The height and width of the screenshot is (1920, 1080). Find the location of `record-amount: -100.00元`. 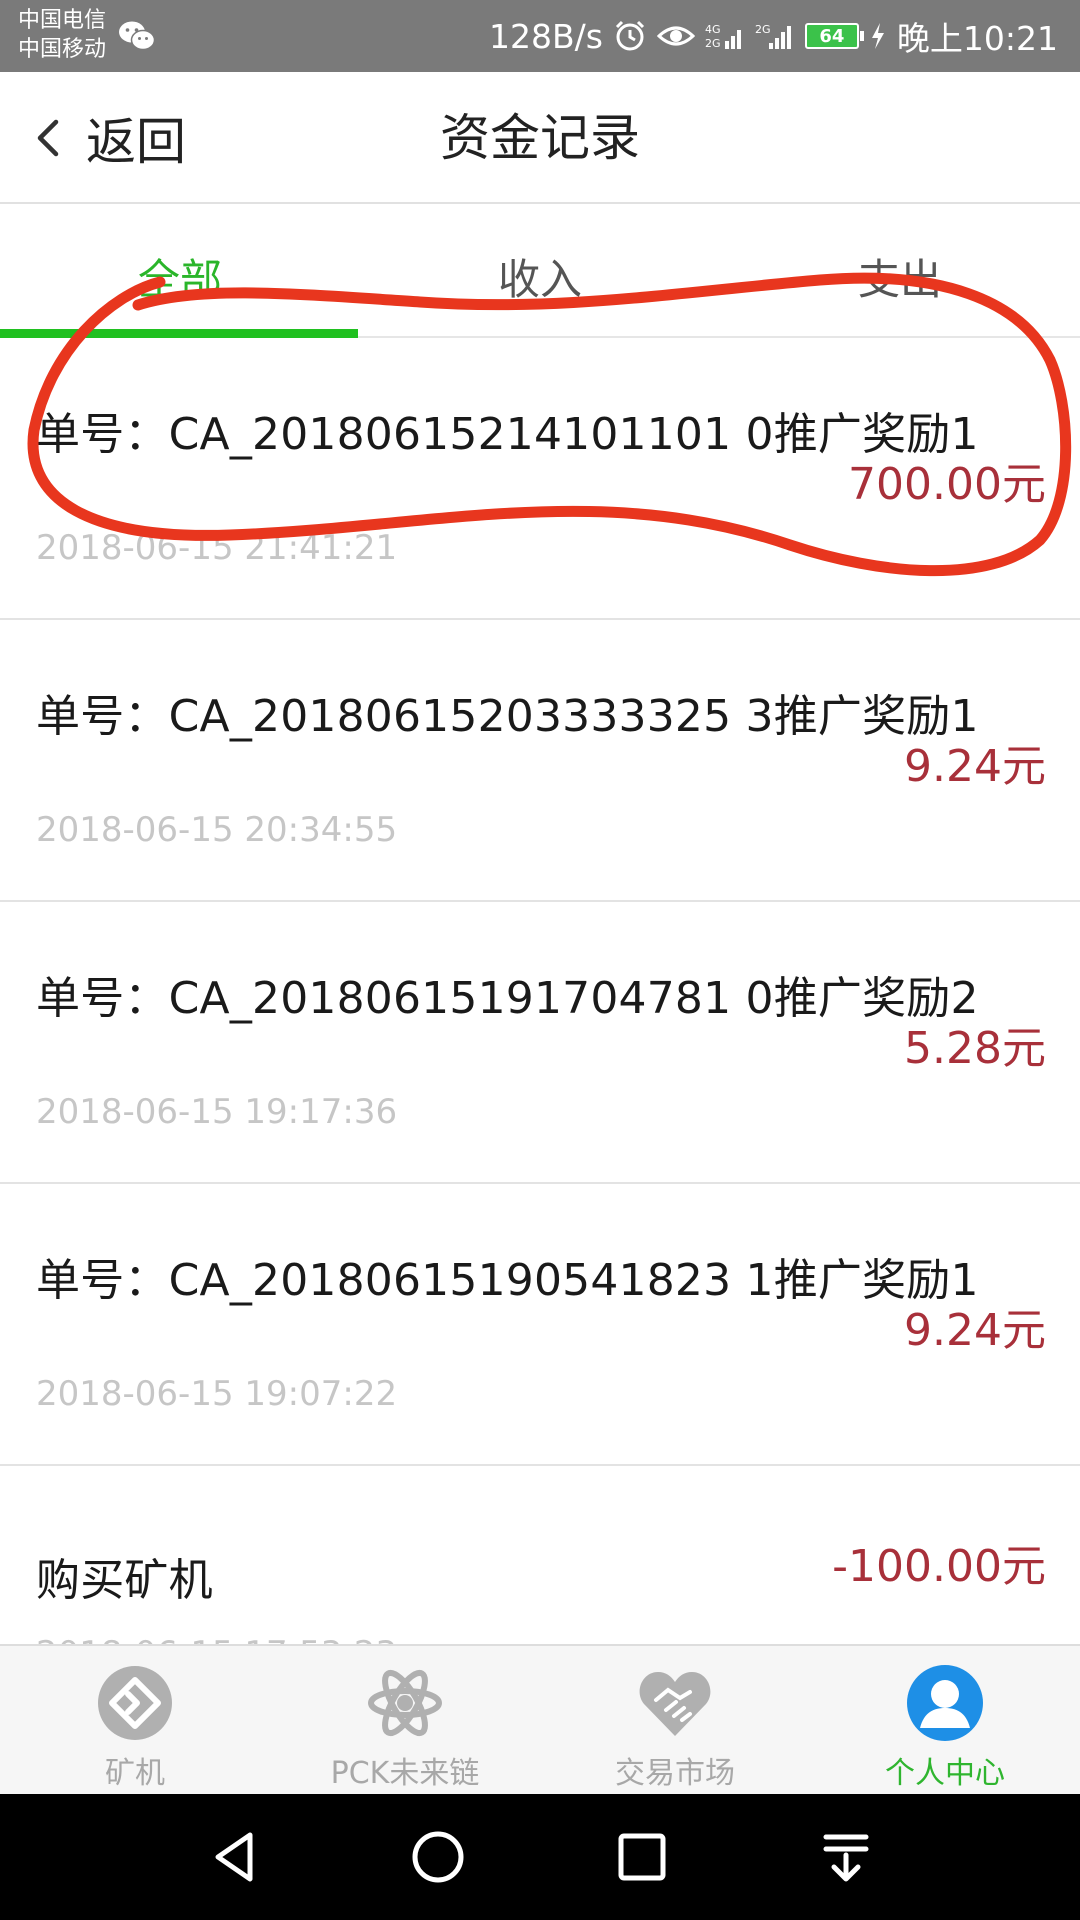

record-amount: -100.00元 is located at coordinates (939, 1566).